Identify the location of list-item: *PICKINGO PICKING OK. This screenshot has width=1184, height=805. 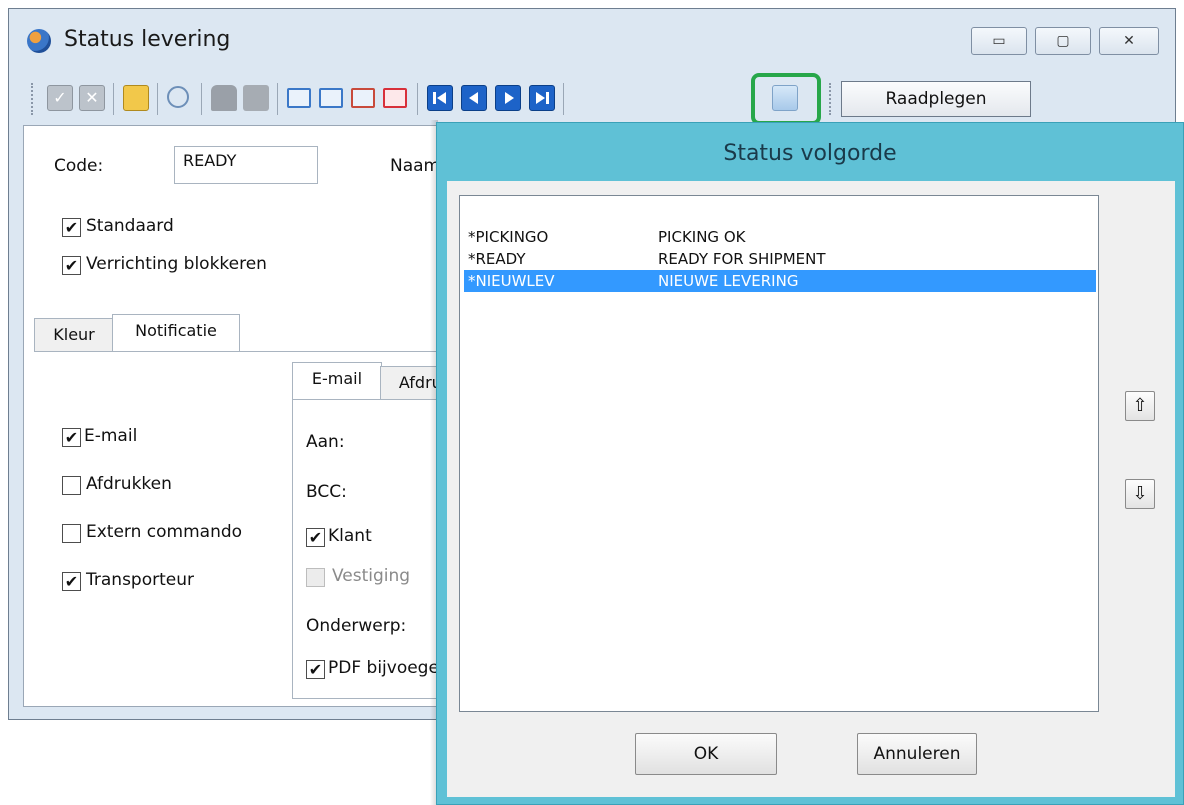
(780, 237).